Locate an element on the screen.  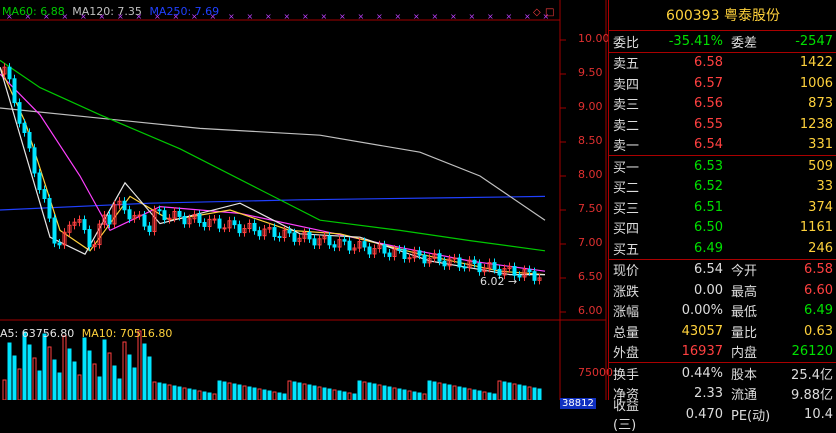
price-axis-tick: 9.50 is located at coordinates (590, 72).